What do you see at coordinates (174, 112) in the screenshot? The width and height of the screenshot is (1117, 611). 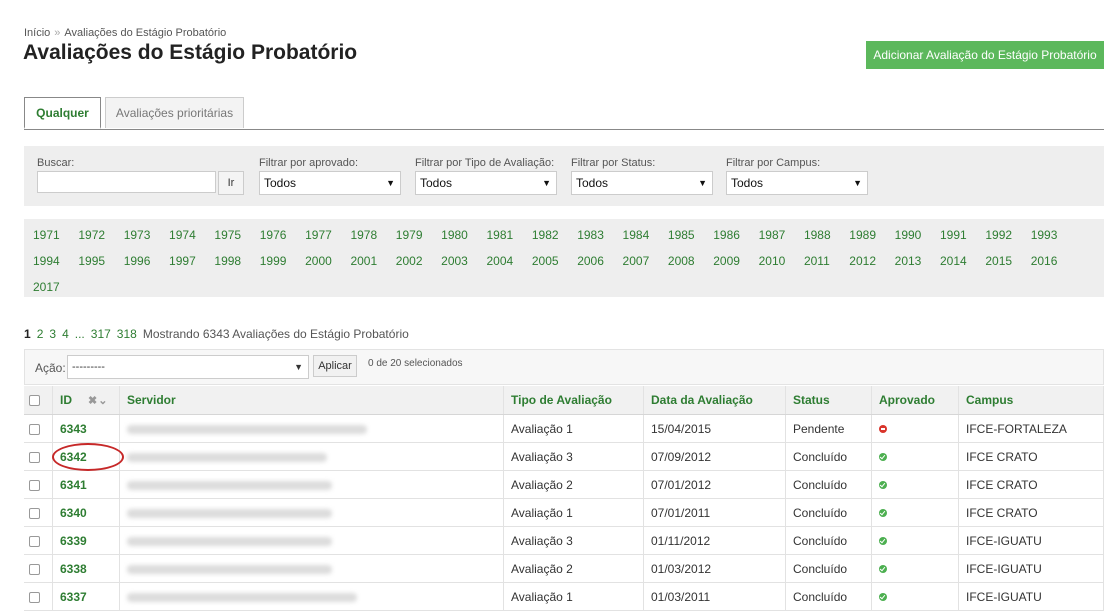 I see `tab-avaliacoes-prioritarias: Avaliações prioritárias` at bounding box center [174, 112].